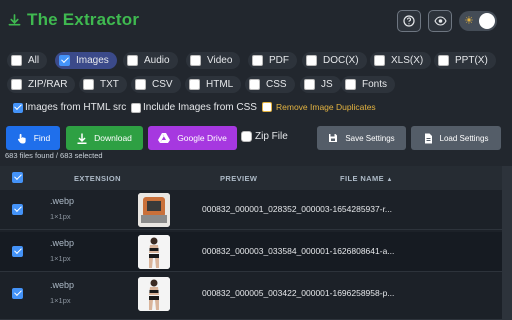 The image size is (512, 320). I want to click on filter-zip: ZIP/RAR, so click(41, 84).